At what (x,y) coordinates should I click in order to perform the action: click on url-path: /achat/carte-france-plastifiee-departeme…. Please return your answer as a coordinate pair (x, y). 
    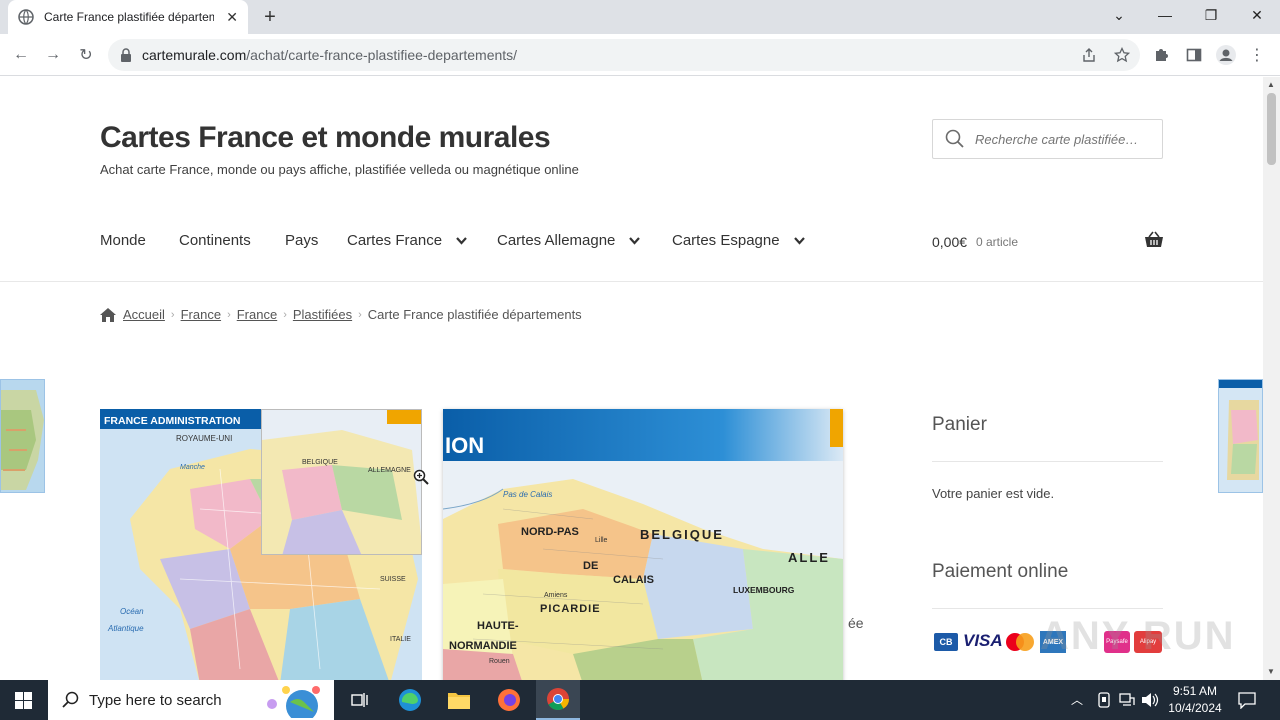
    Looking at the image, I should click on (382, 55).